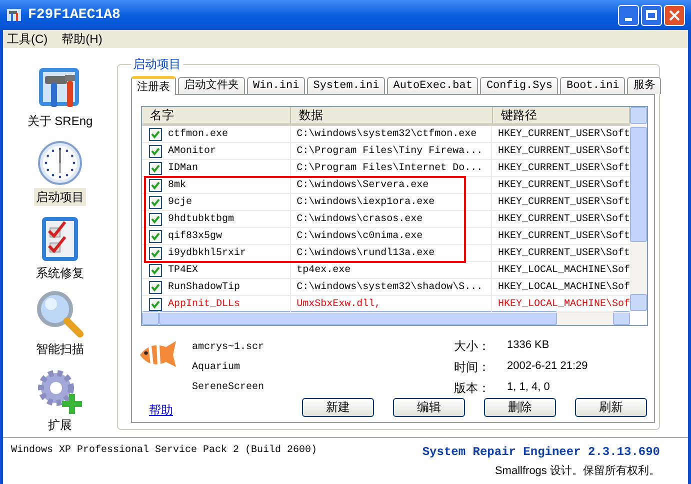 This screenshot has width=691, height=484. What do you see at coordinates (161, 410) in the screenshot?
I see `help-link: 帮助` at bounding box center [161, 410].